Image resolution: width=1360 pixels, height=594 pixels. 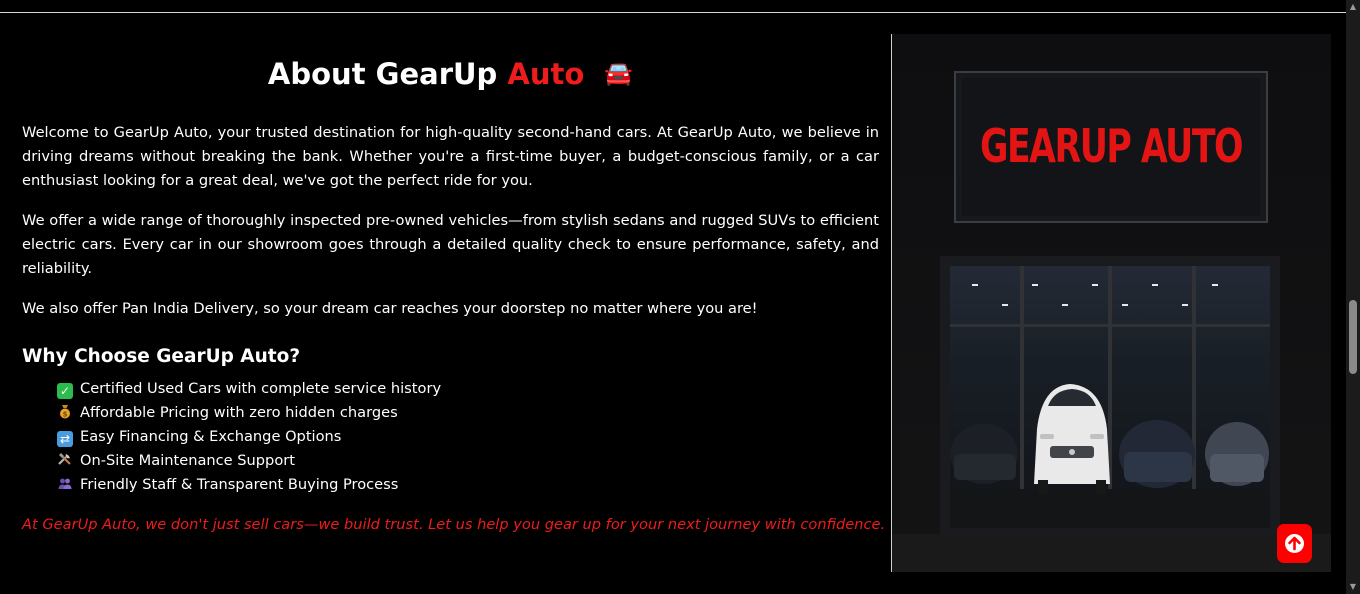 I want to click on feature-text: Easy Financing & Exchange Options, so click(x=211, y=436).